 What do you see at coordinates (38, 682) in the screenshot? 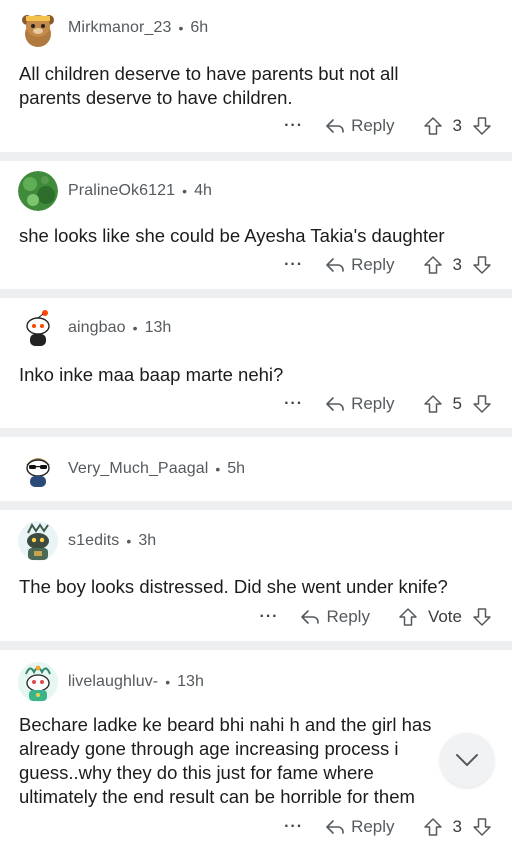
I see `clown-snoo-avatar` at bounding box center [38, 682].